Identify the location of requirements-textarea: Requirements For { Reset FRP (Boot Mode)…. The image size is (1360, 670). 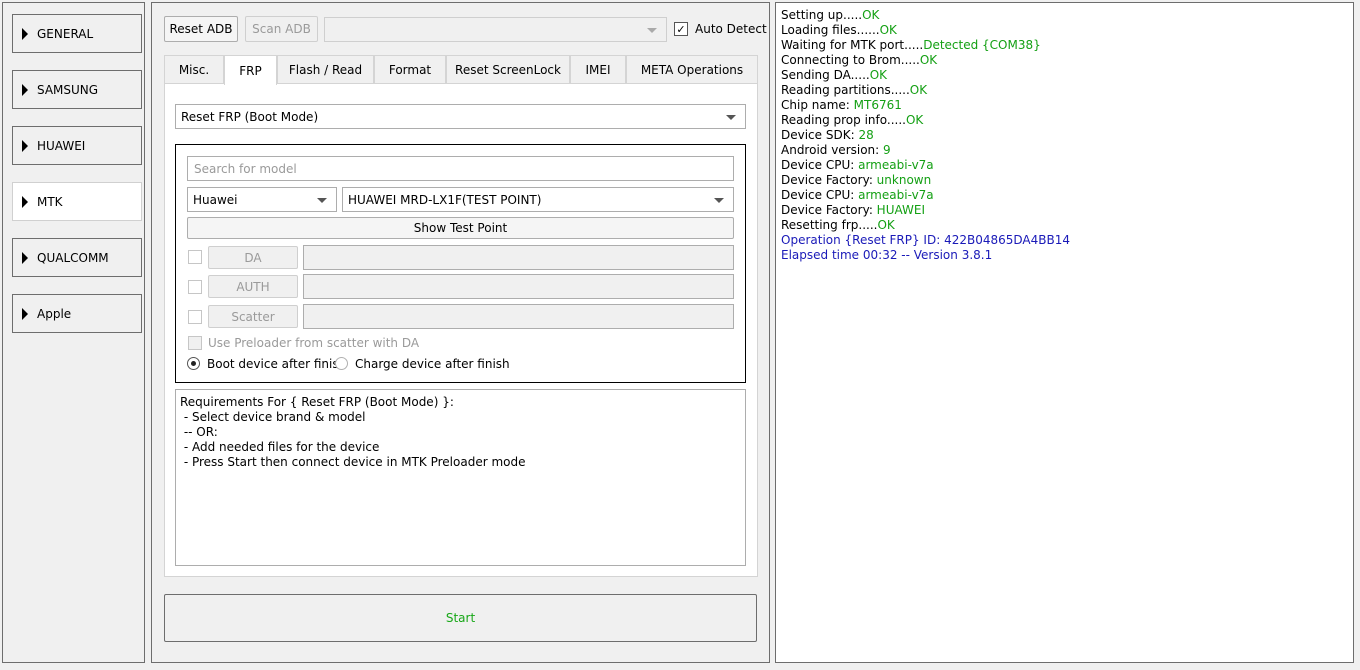
(460, 477).